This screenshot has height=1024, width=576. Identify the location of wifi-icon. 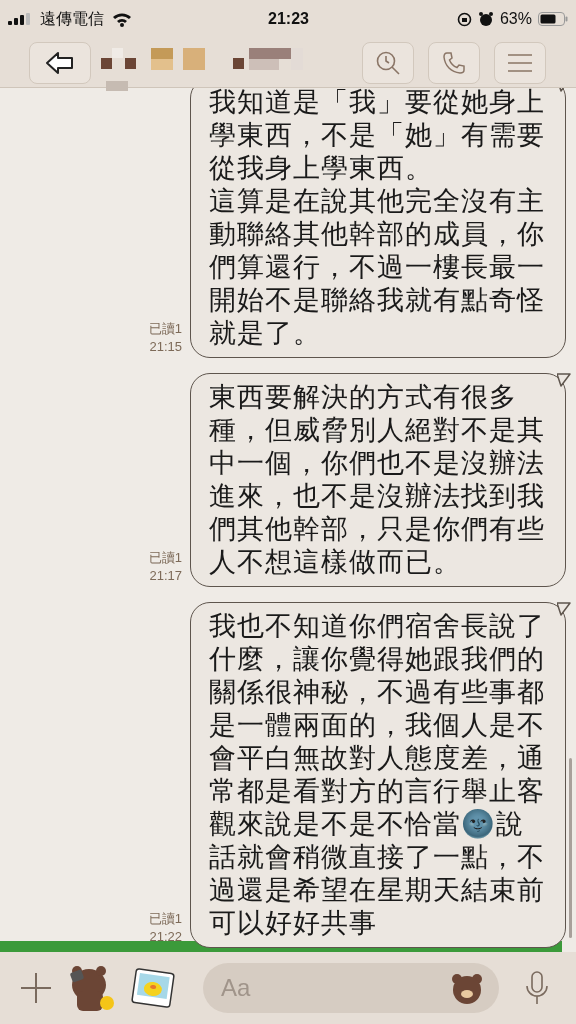
(122, 19).